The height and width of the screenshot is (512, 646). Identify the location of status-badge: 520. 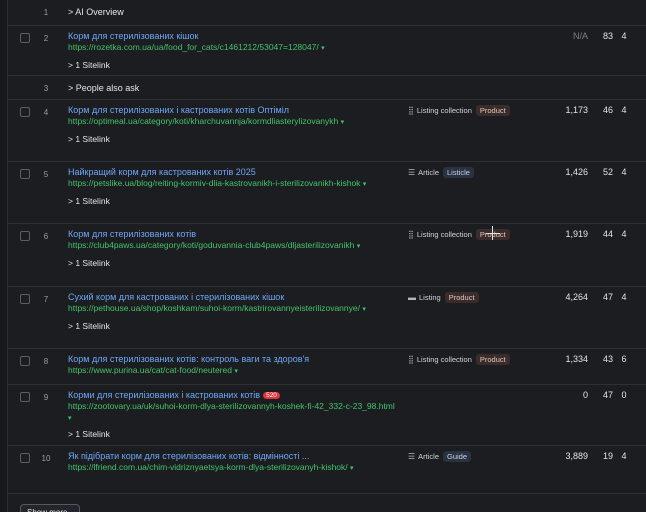
(271, 395).